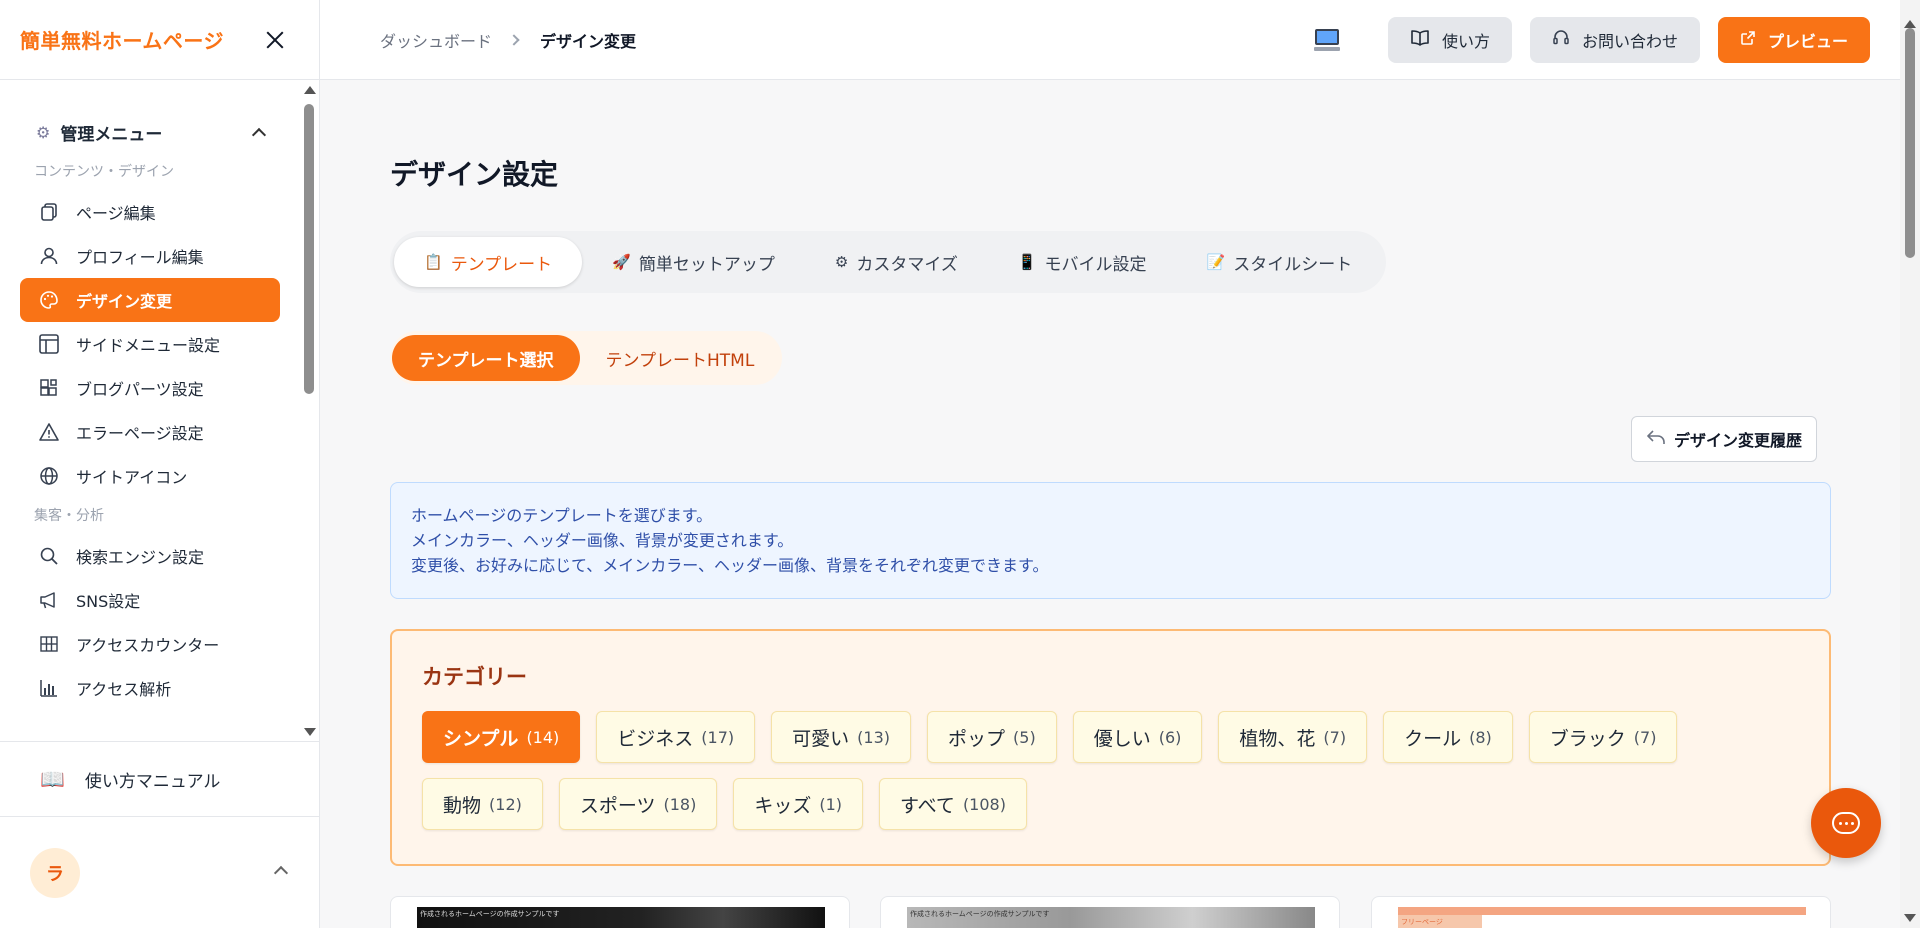  I want to click on gear-icon: ⚙, so click(841, 262).